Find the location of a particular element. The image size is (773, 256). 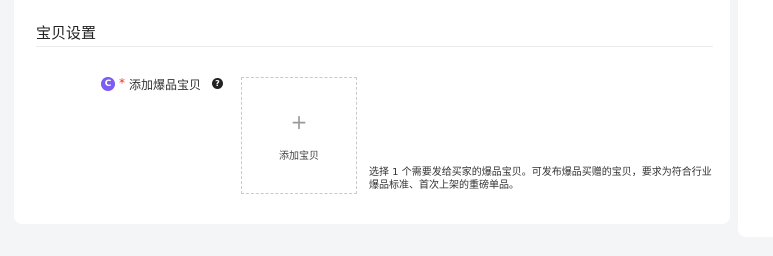

field-label: 添加爆品宝贝 is located at coordinates (165, 85).